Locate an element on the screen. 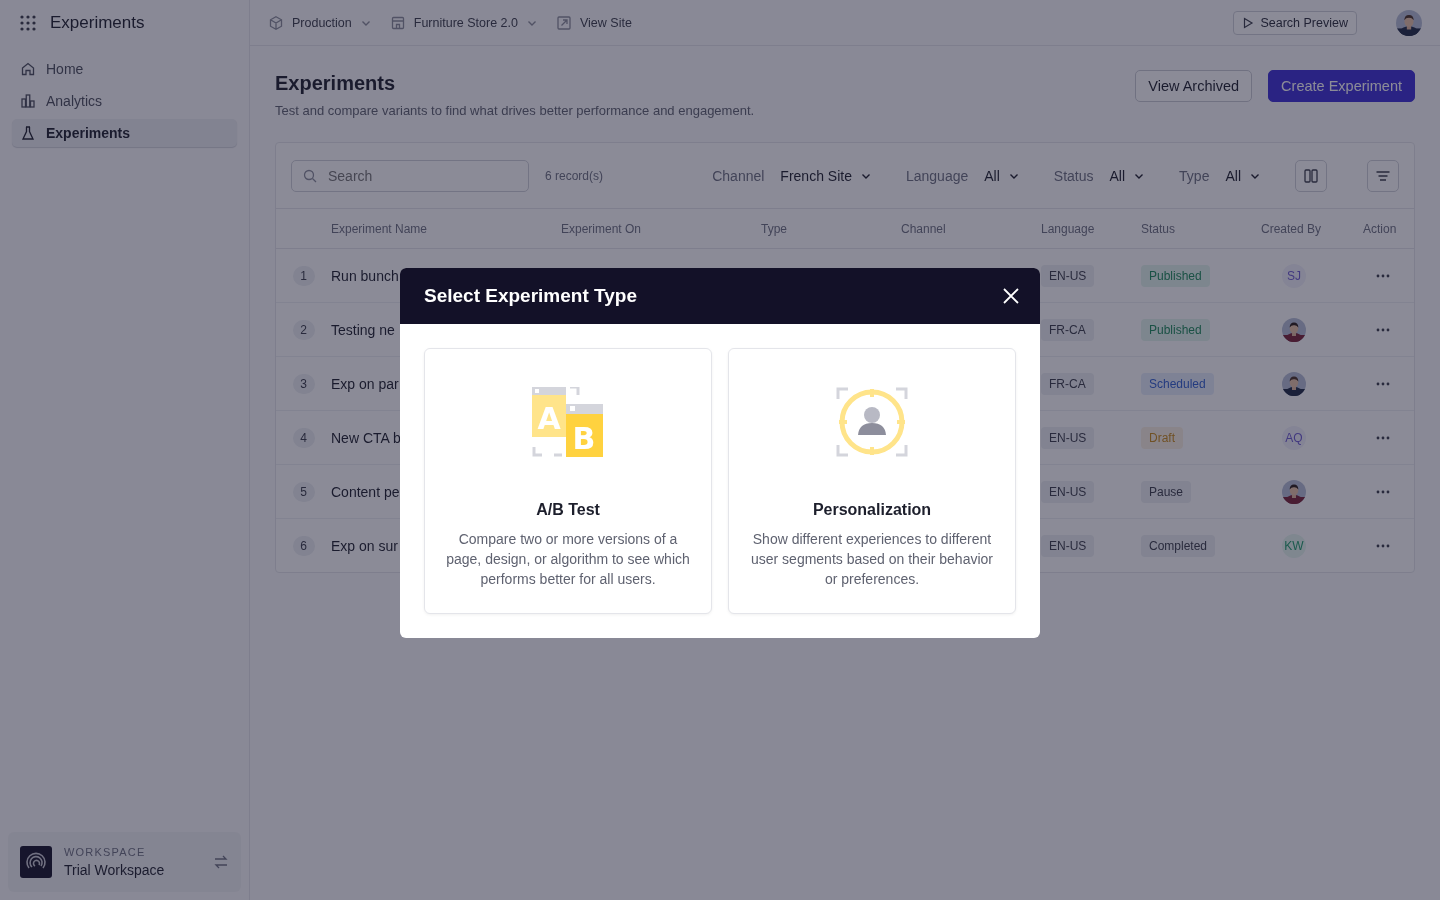 The height and width of the screenshot is (900, 1440). cube-icon is located at coordinates (276, 22).